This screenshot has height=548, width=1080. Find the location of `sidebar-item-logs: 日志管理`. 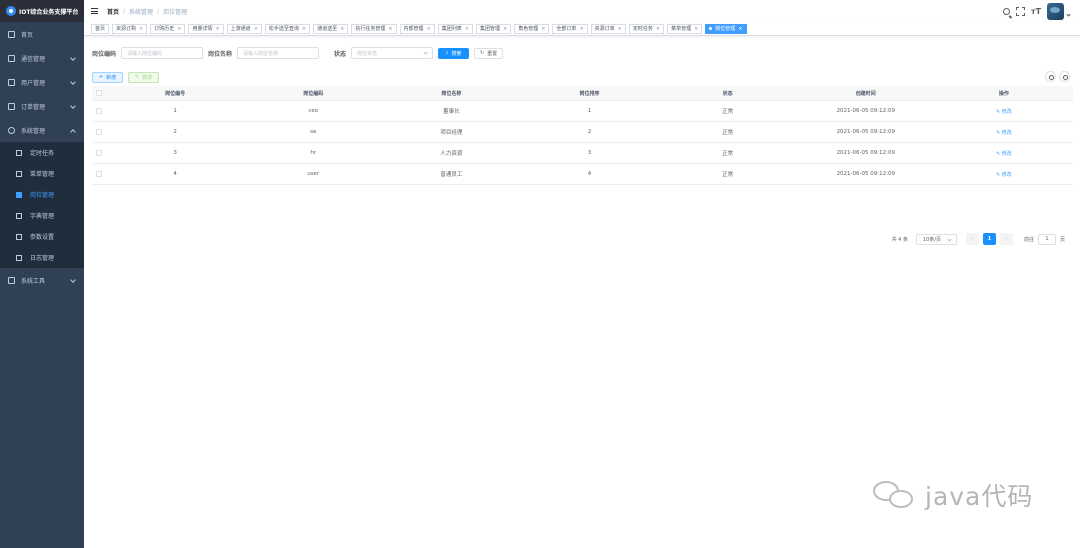

sidebar-item-logs: 日志管理 is located at coordinates (42, 257).